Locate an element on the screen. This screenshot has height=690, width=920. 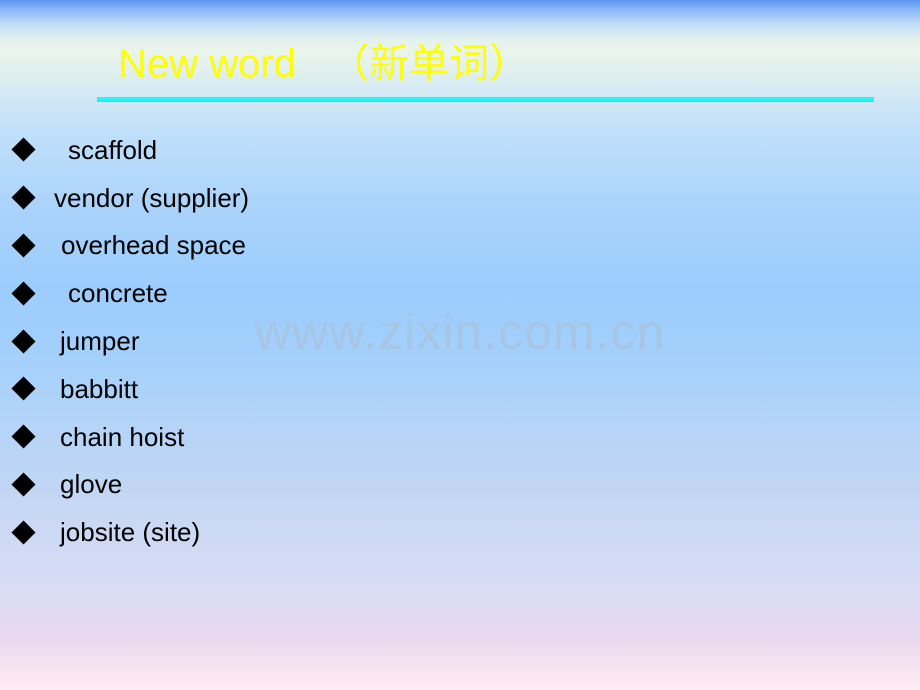
list-item: (工作)现场 is located at coordinates (705, 535).